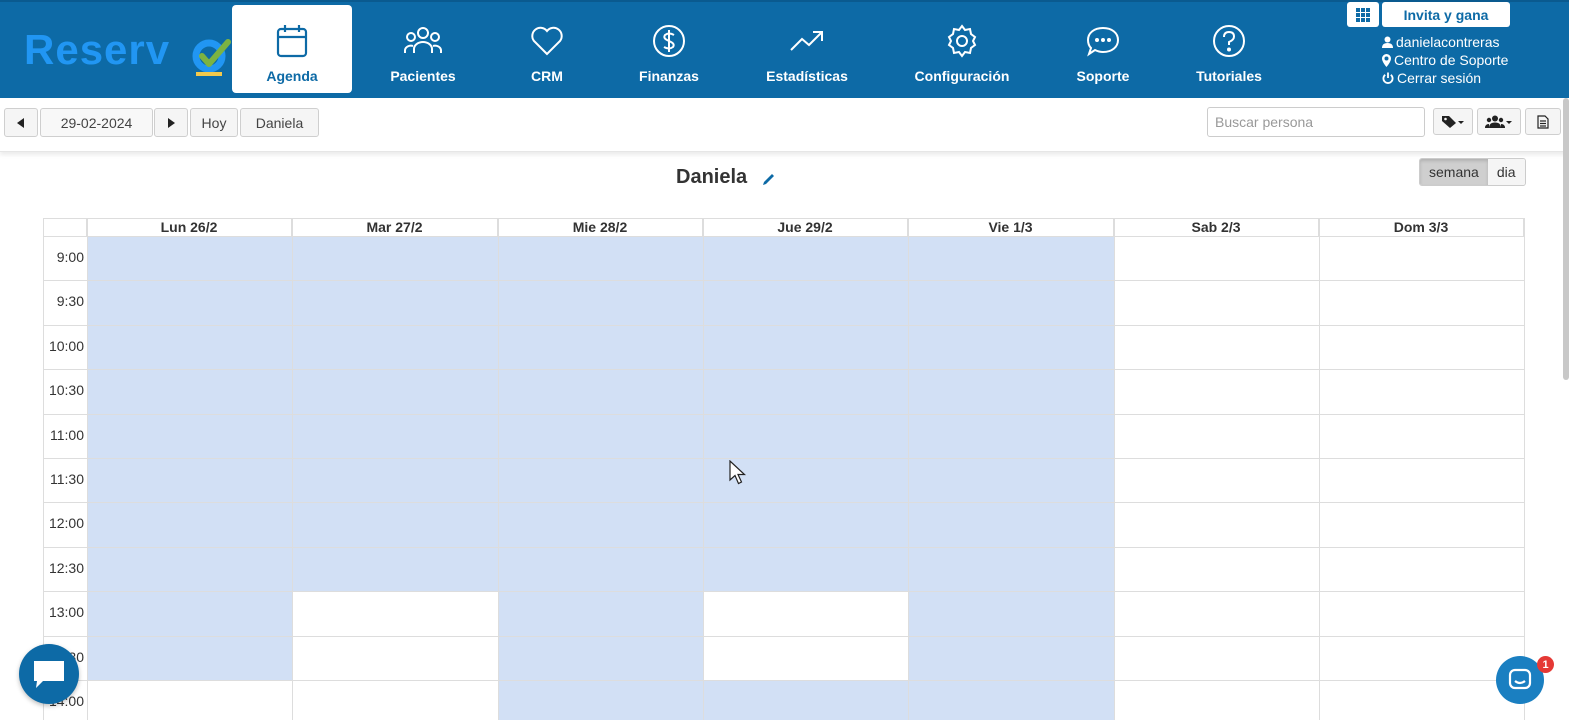 Image resolution: width=1569 pixels, height=720 pixels. I want to click on chat-launcher-button, so click(49, 674).